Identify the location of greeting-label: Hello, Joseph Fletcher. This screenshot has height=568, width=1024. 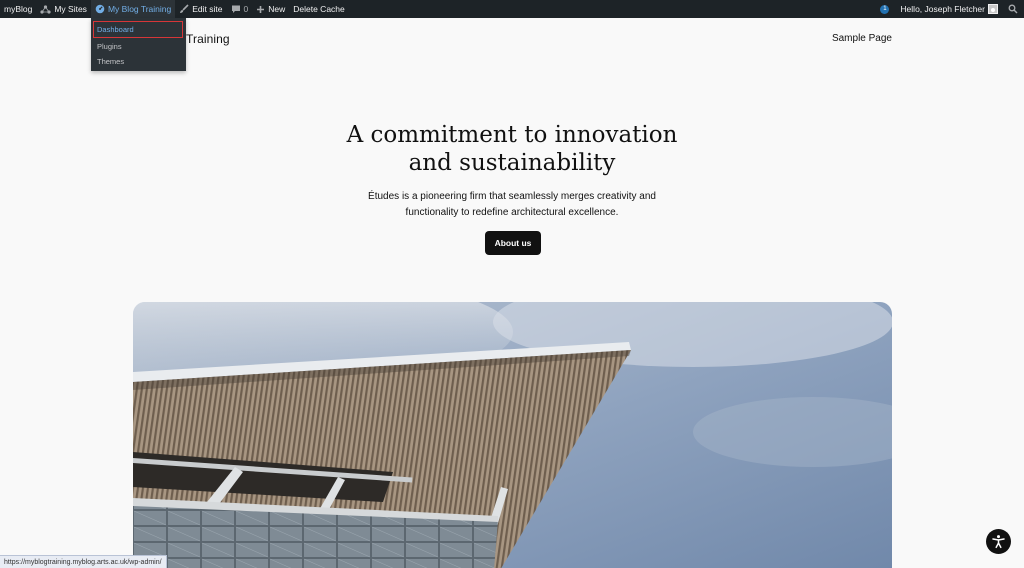
(942, 9).